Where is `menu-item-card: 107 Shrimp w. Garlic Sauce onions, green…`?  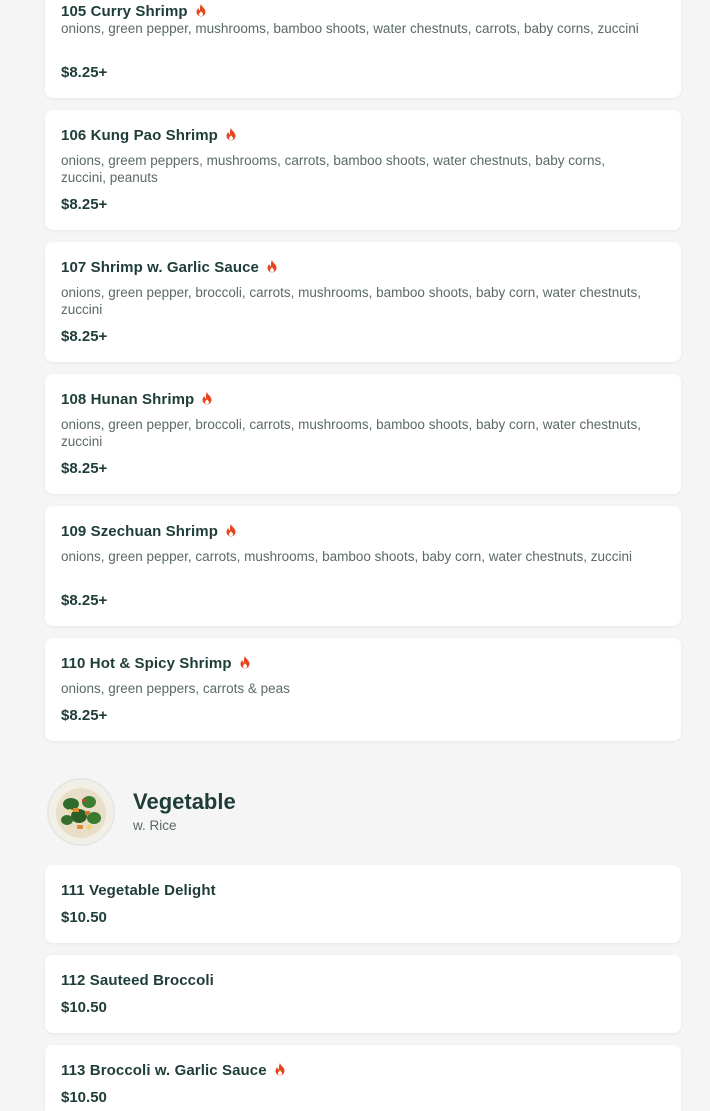
menu-item-card: 107 Shrimp w. Garlic Sauce onions, green… is located at coordinates (363, 302).